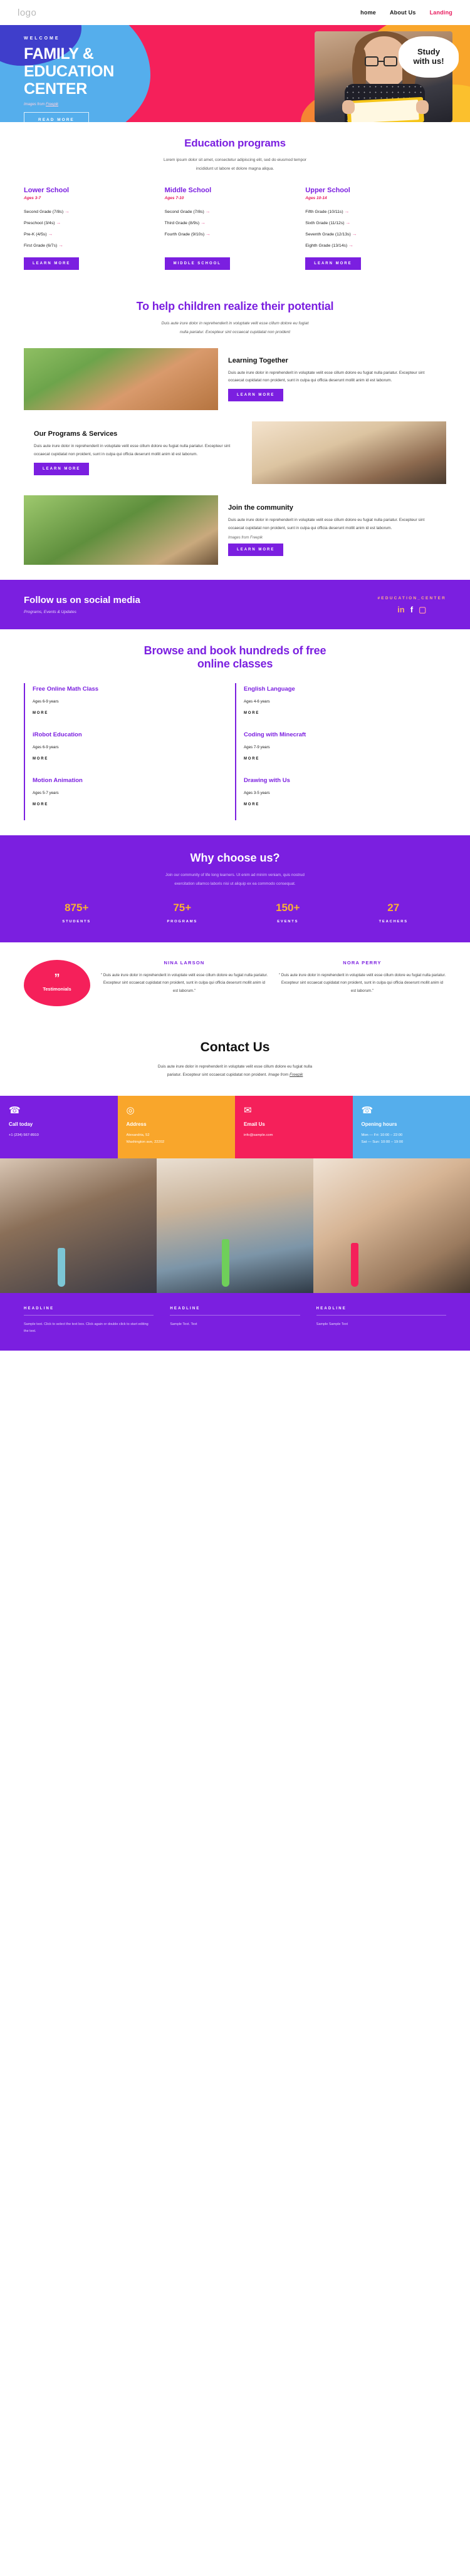  What do you see at coordinates (332, 538) in the screenshot?
I see `feature-image-credit: Images from Freepik` at bounding box center [332, 538].